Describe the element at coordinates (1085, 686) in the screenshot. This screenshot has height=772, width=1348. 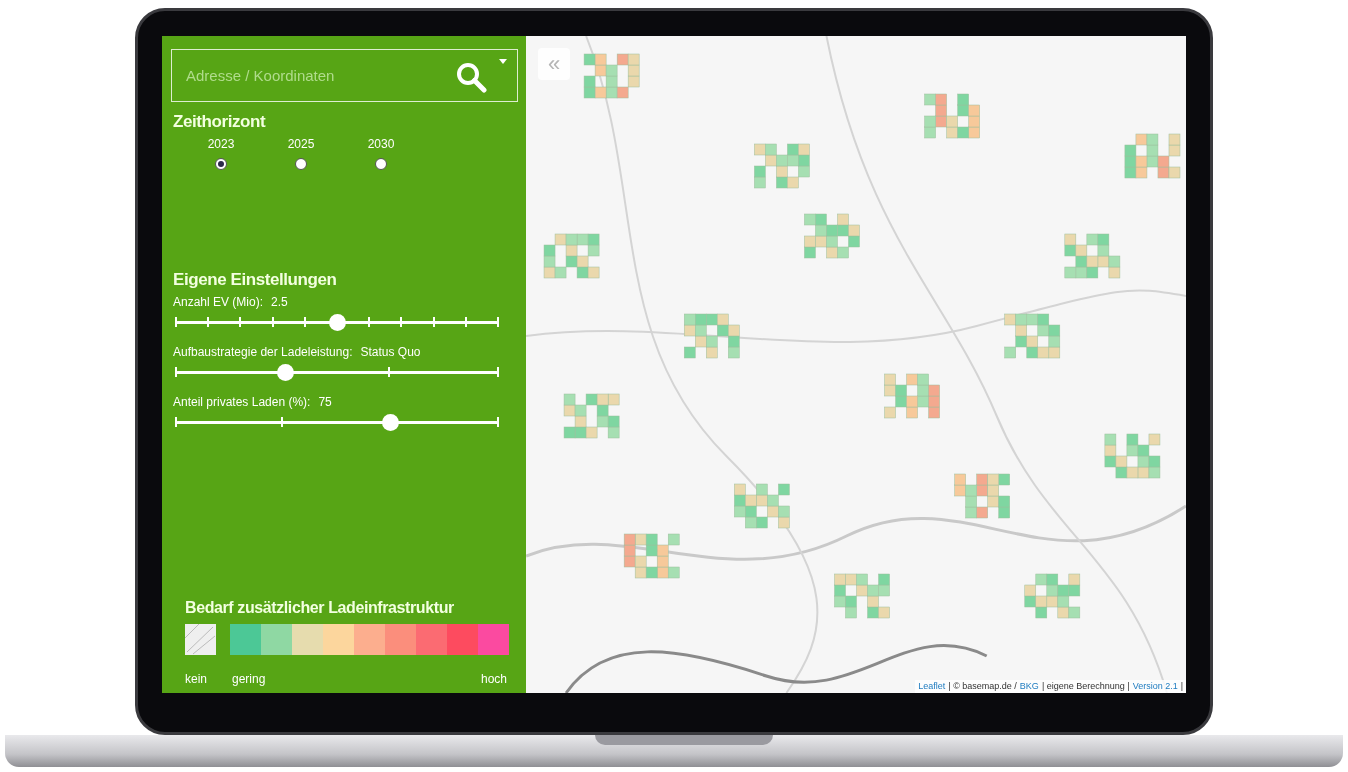
I see `attribution-text: | eigene Berechnung |` at that location.